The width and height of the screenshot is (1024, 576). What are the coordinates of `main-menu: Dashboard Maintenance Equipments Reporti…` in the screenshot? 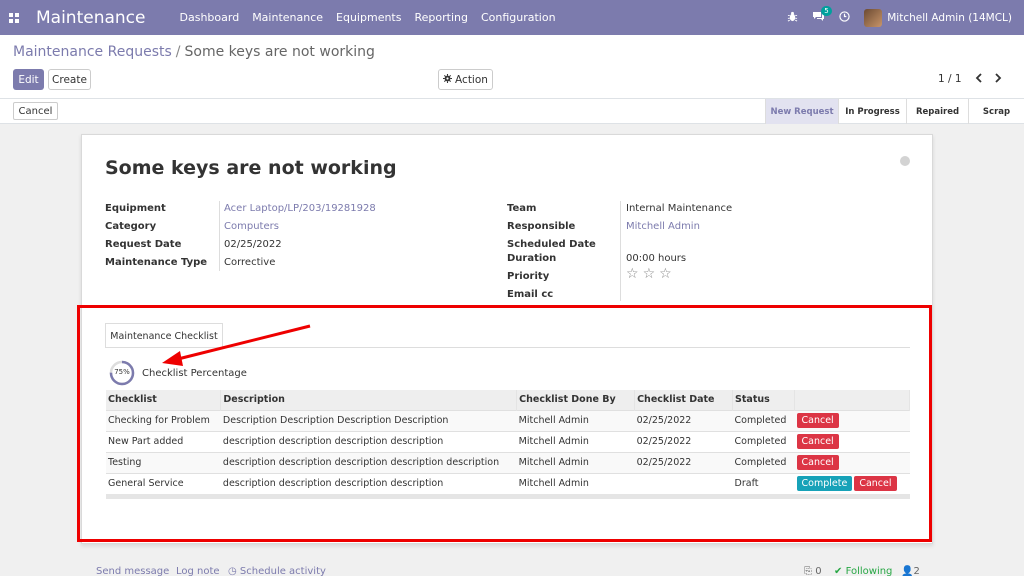 It's located at (367, 17).